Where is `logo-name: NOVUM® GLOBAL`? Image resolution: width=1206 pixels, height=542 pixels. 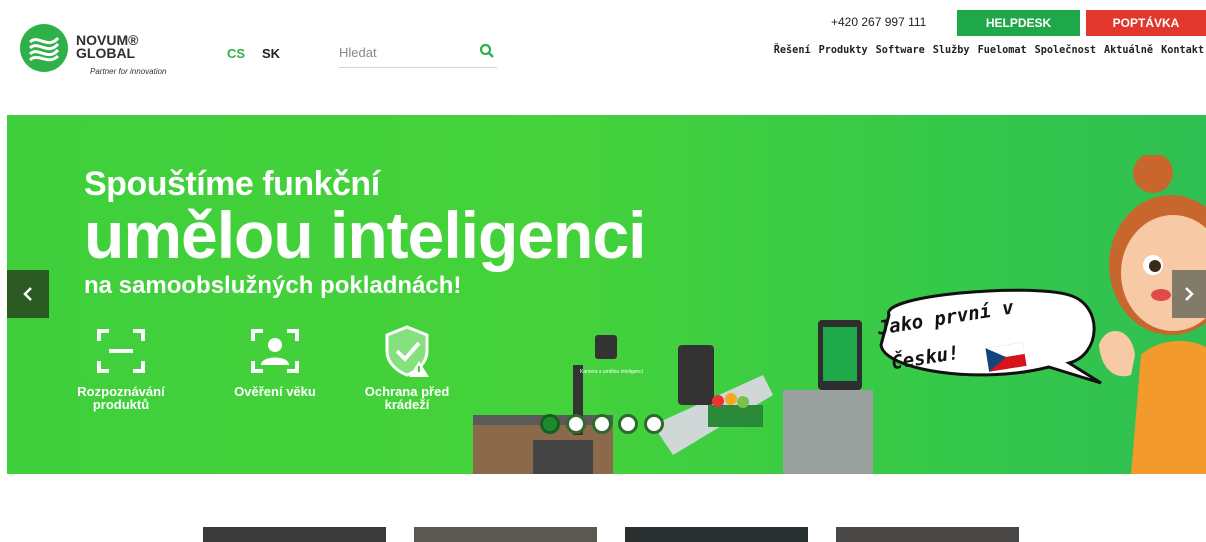 logo-name: NOVUM® GLOBAL is located at coordinates (116, 47).